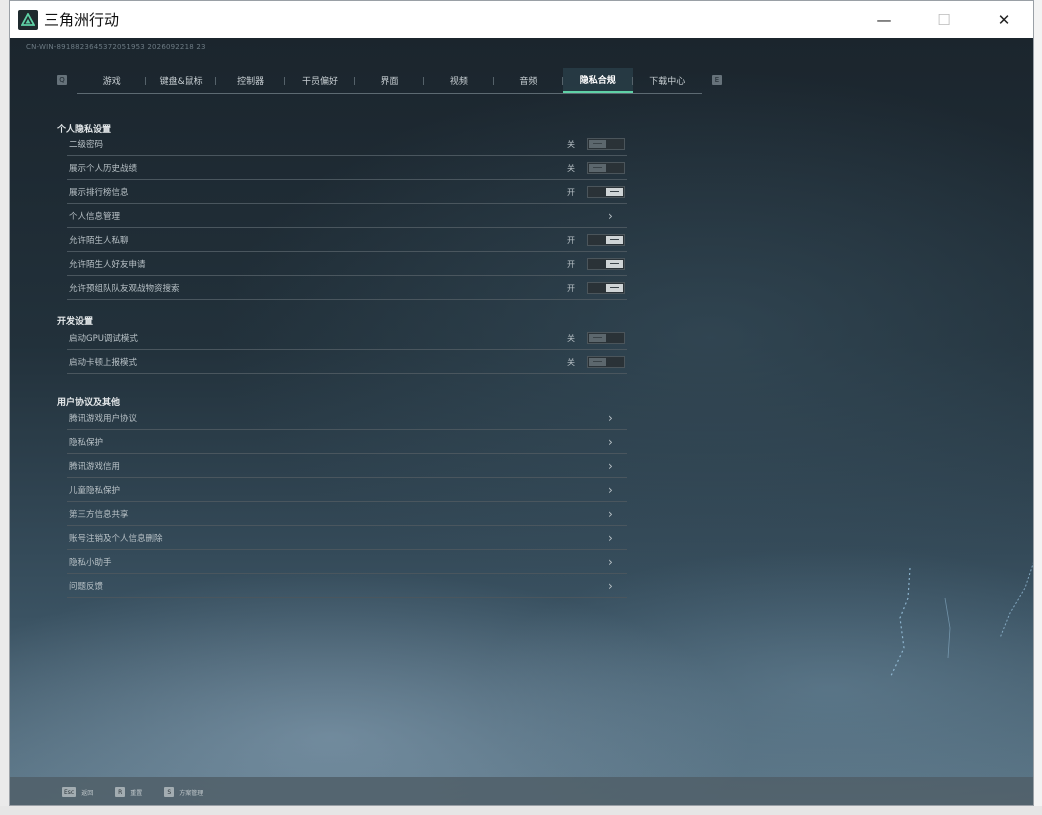 Image resolution: width=1042 pixels, height=815 pixels. What do you see at coordinates (62, 80) in the screenshot?
I see `prev-tab-key: Q` at bounding box center [62, 80].